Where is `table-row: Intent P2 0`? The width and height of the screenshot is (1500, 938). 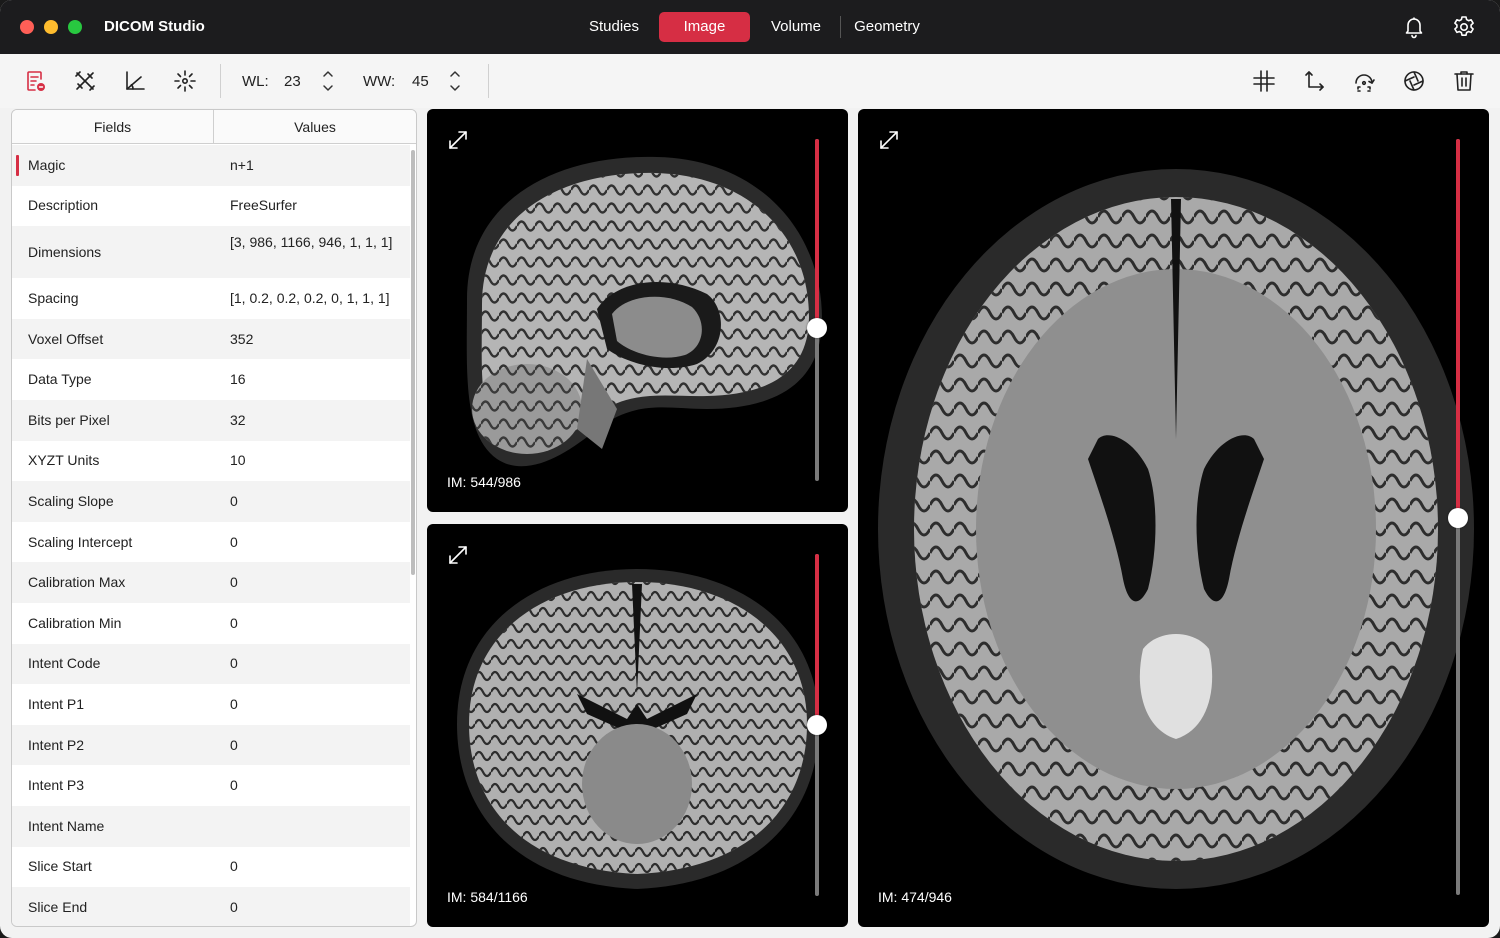
table-row: Intent P2 0 is located at coordinates (211, 745).